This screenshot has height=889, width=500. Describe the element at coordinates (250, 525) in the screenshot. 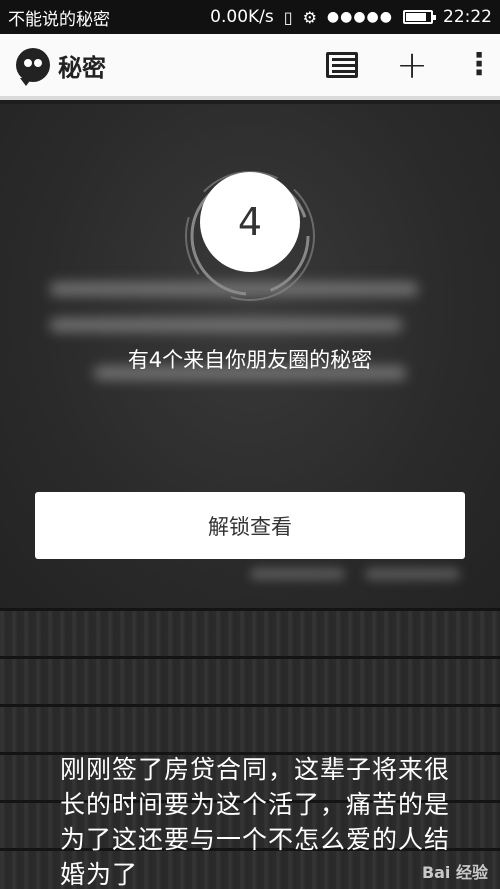

I see `unlock-button: 解锁查看` at that location.